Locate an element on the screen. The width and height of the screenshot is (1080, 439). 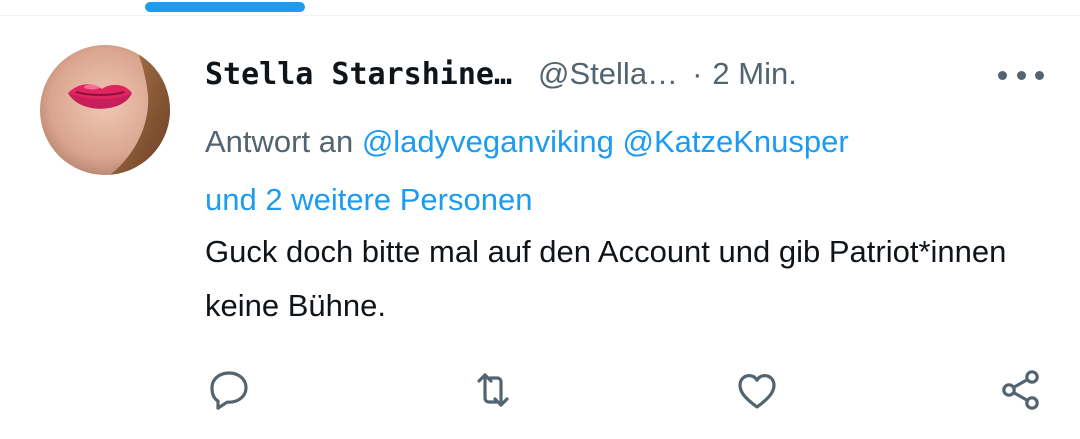
divider is located at coordinates (540, 15).